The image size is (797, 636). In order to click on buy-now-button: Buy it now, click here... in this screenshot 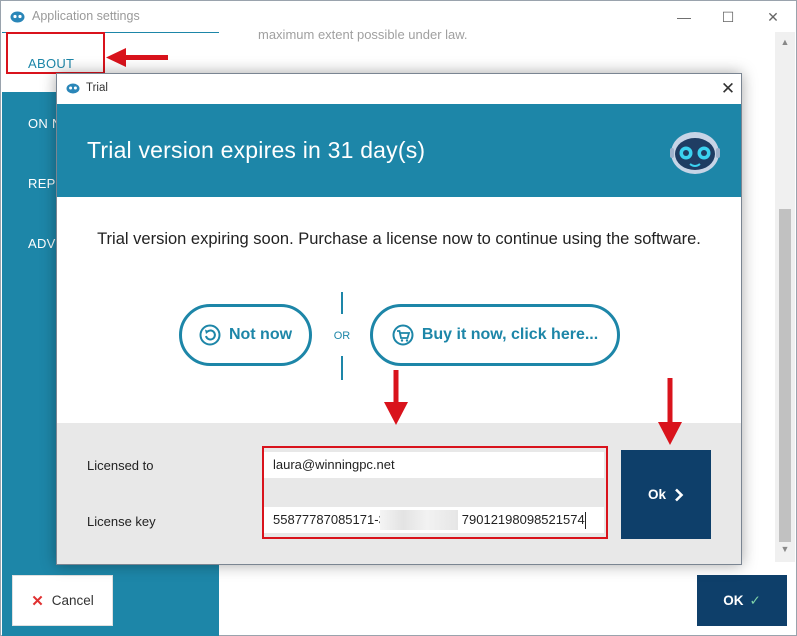, I will do `click(495, 335)`.